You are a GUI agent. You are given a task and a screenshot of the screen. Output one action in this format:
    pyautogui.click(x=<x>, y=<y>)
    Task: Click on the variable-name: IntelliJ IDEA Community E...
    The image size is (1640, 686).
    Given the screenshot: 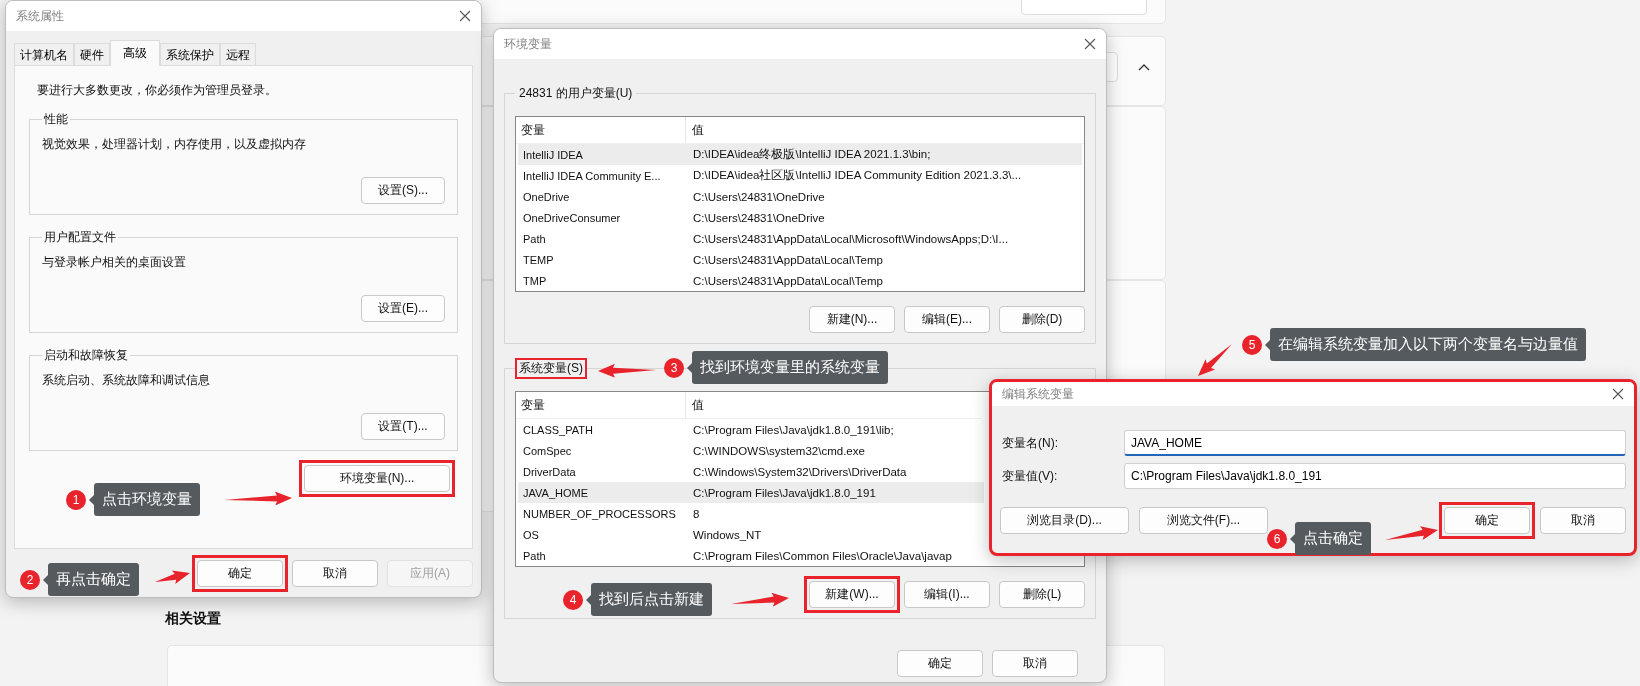 What is the action you would take?
    pyautogui.click(x=592, y=175)
    